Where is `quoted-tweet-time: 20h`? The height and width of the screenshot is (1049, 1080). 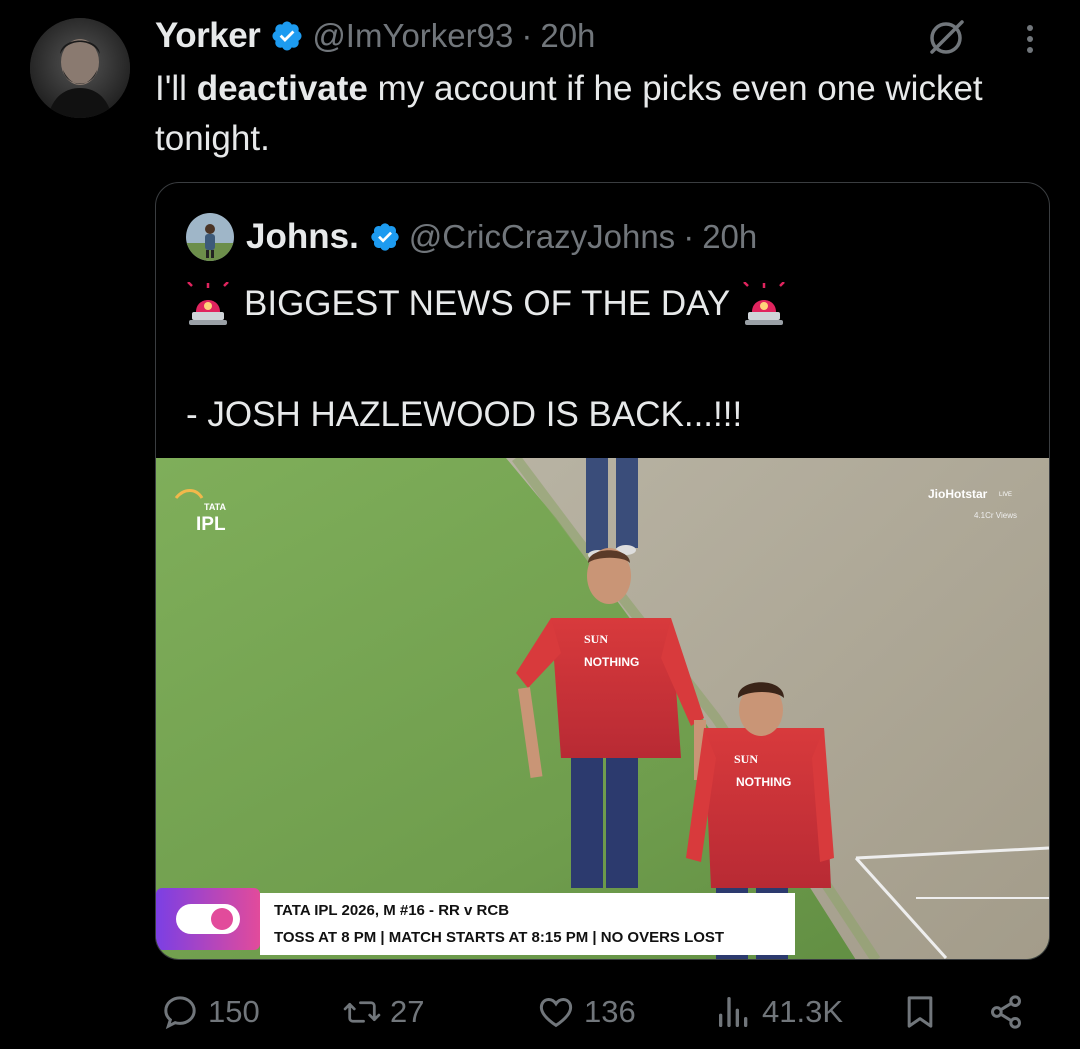
quoted-tweet-time: 20h is located at coordinates (730, 236).